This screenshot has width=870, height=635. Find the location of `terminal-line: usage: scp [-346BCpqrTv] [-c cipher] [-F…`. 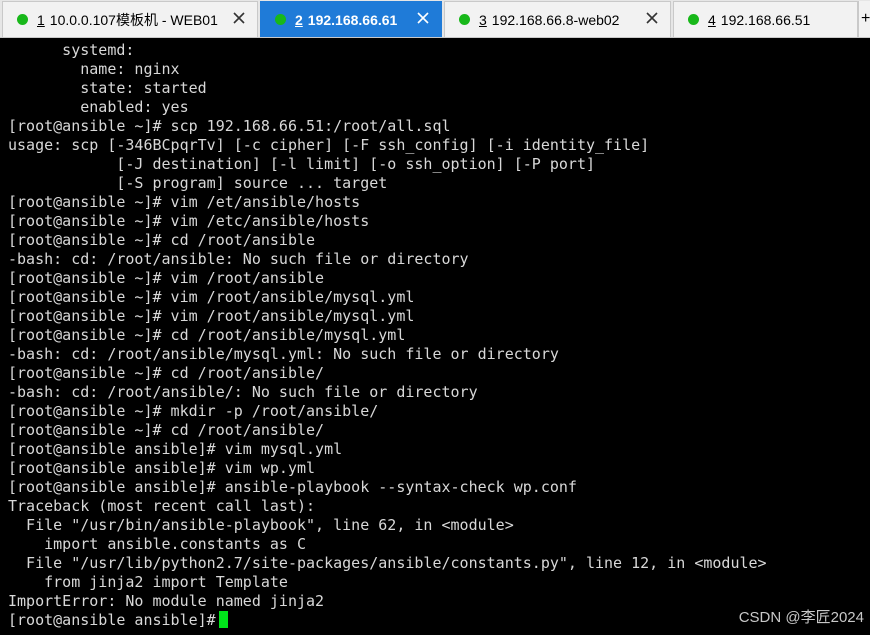

terminal-line: usage: scp [-346BCpqrTv] [-c cipher] [-F… is located at coordinates (329, 145).